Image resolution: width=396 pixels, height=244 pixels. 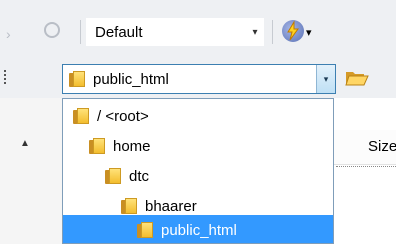 I want to click on forward-icon: ›, so click(x=8, y=34).